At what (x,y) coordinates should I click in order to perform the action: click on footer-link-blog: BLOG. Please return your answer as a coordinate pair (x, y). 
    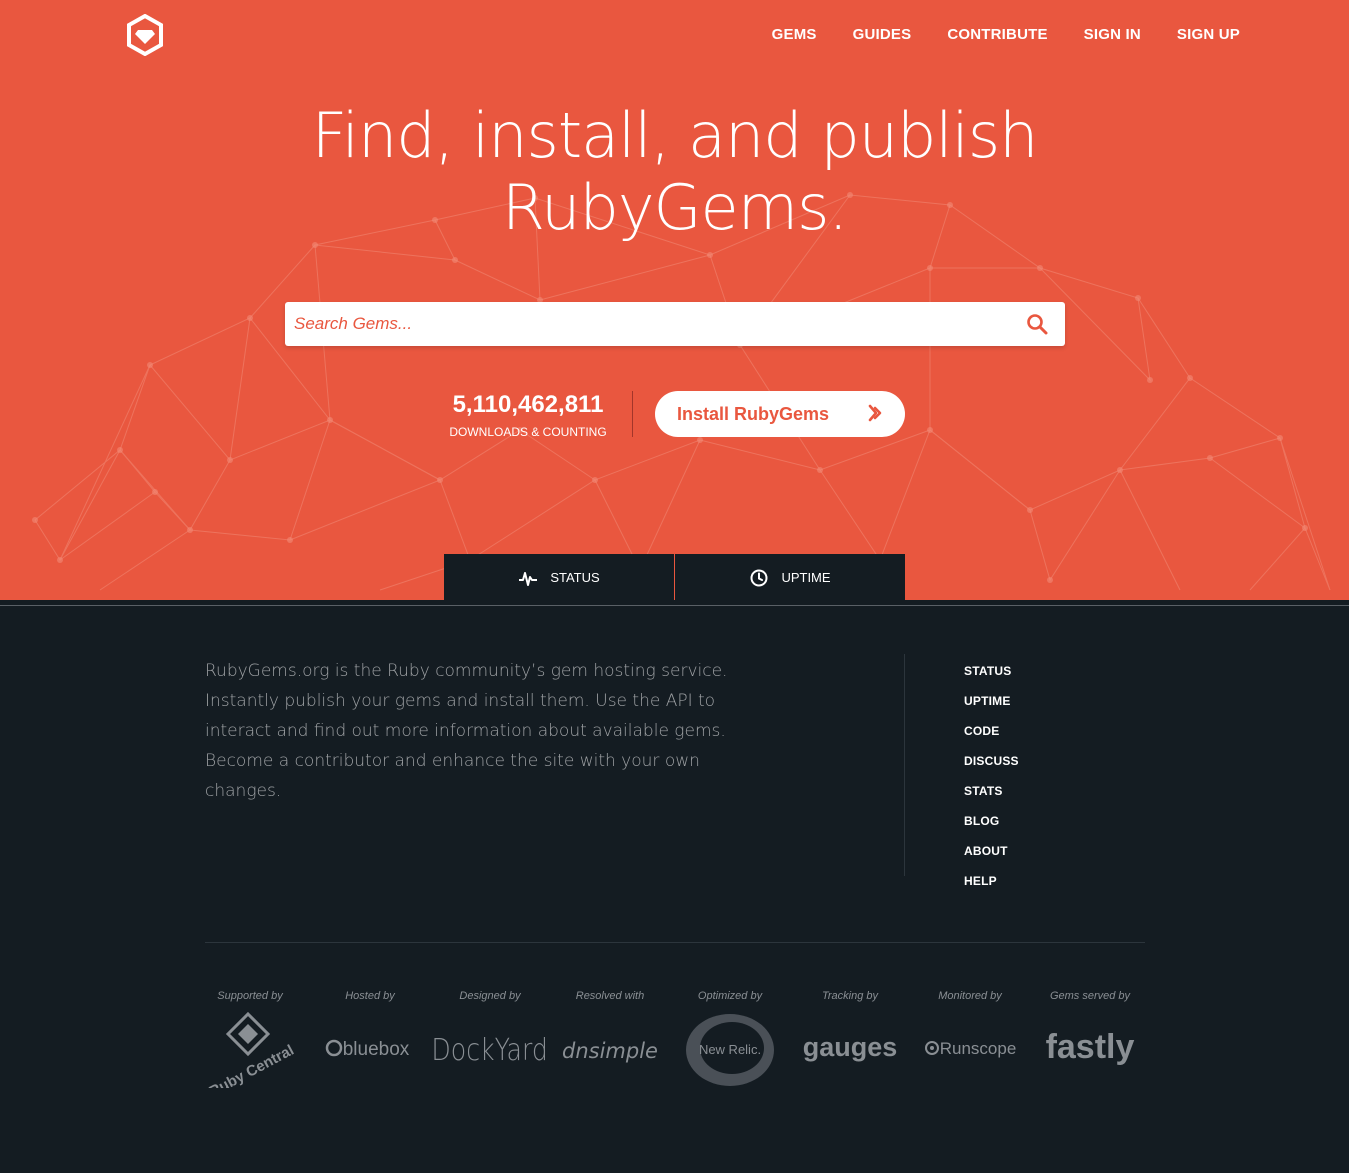
    Looking at the image, I should click on (991, 821).